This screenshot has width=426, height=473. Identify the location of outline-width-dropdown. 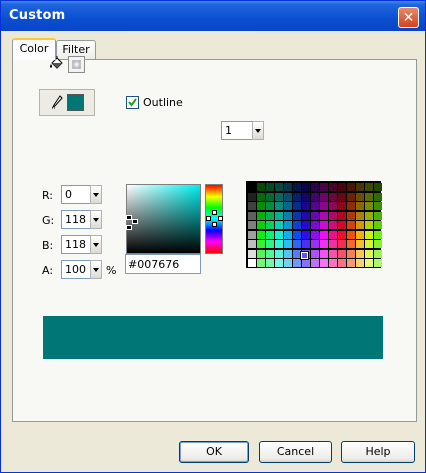
(258, 130).